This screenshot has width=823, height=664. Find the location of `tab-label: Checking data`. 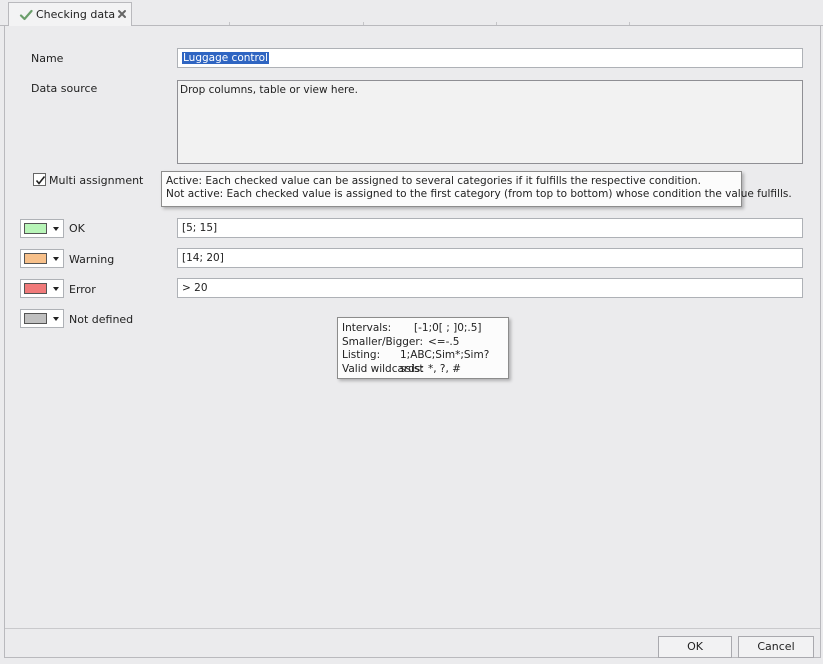

tab-label: Checking data is located at coordinates (76, 14).